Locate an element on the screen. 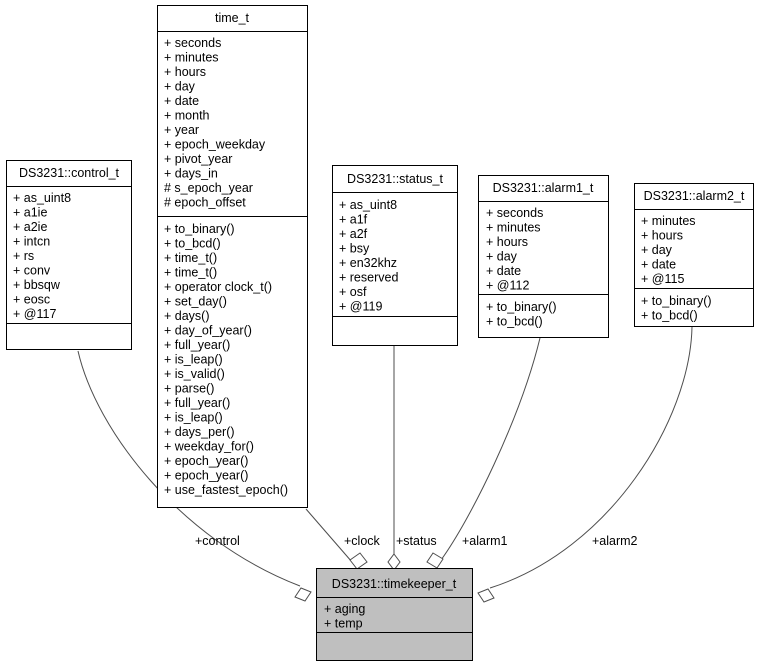 Image resolution: width=764 pixels, height=668 pixels. edge-label-control: +control is located at coordinates (217, 541).